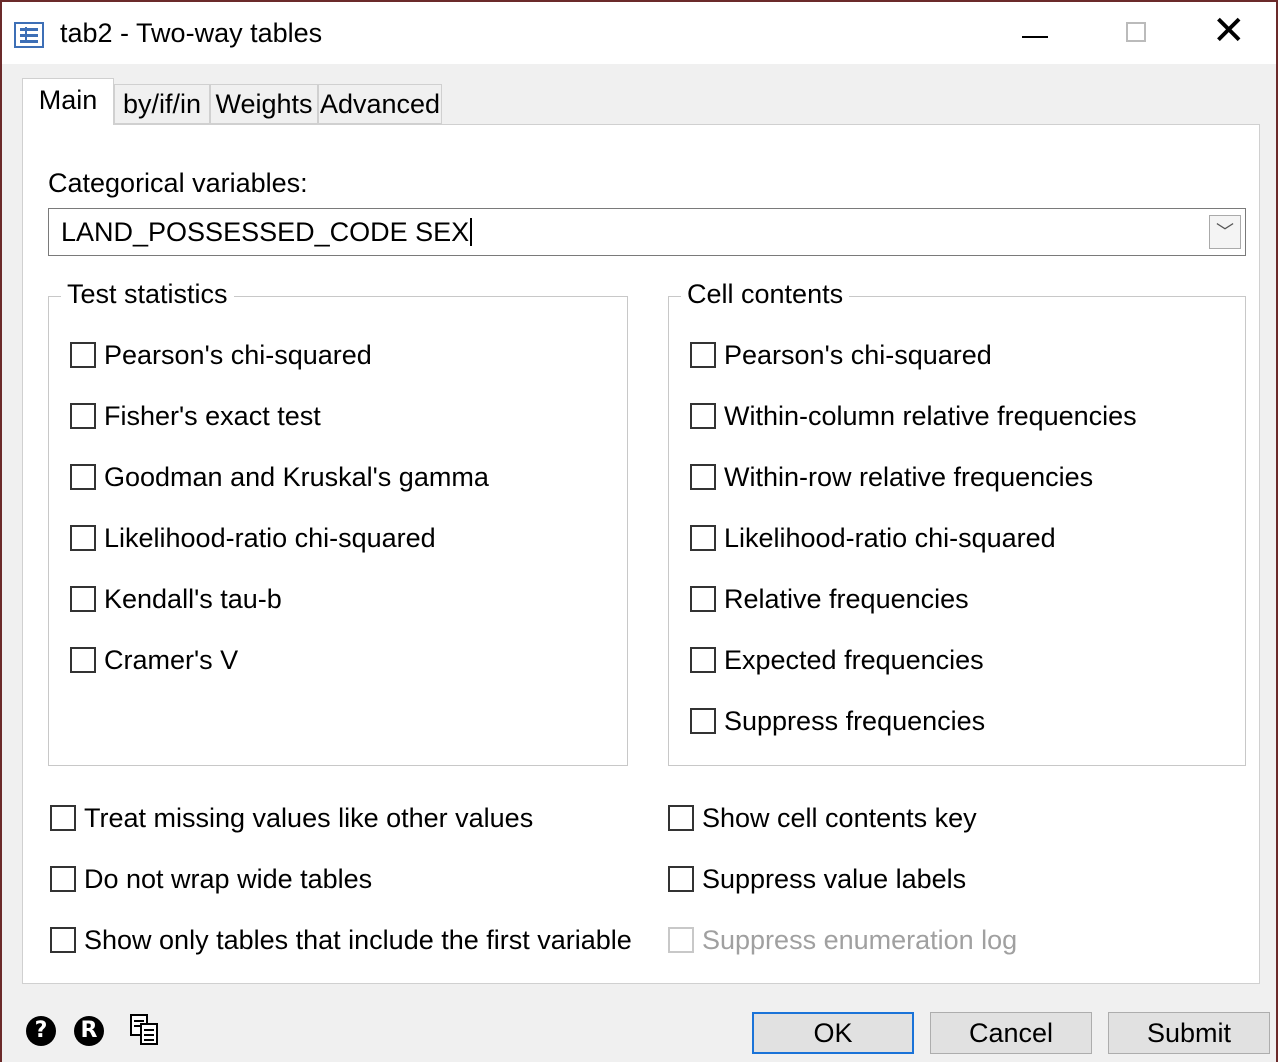 The image size is (1278, 1062). I want to click on chevron-down-icon: ﹀, so click(1225, 232).